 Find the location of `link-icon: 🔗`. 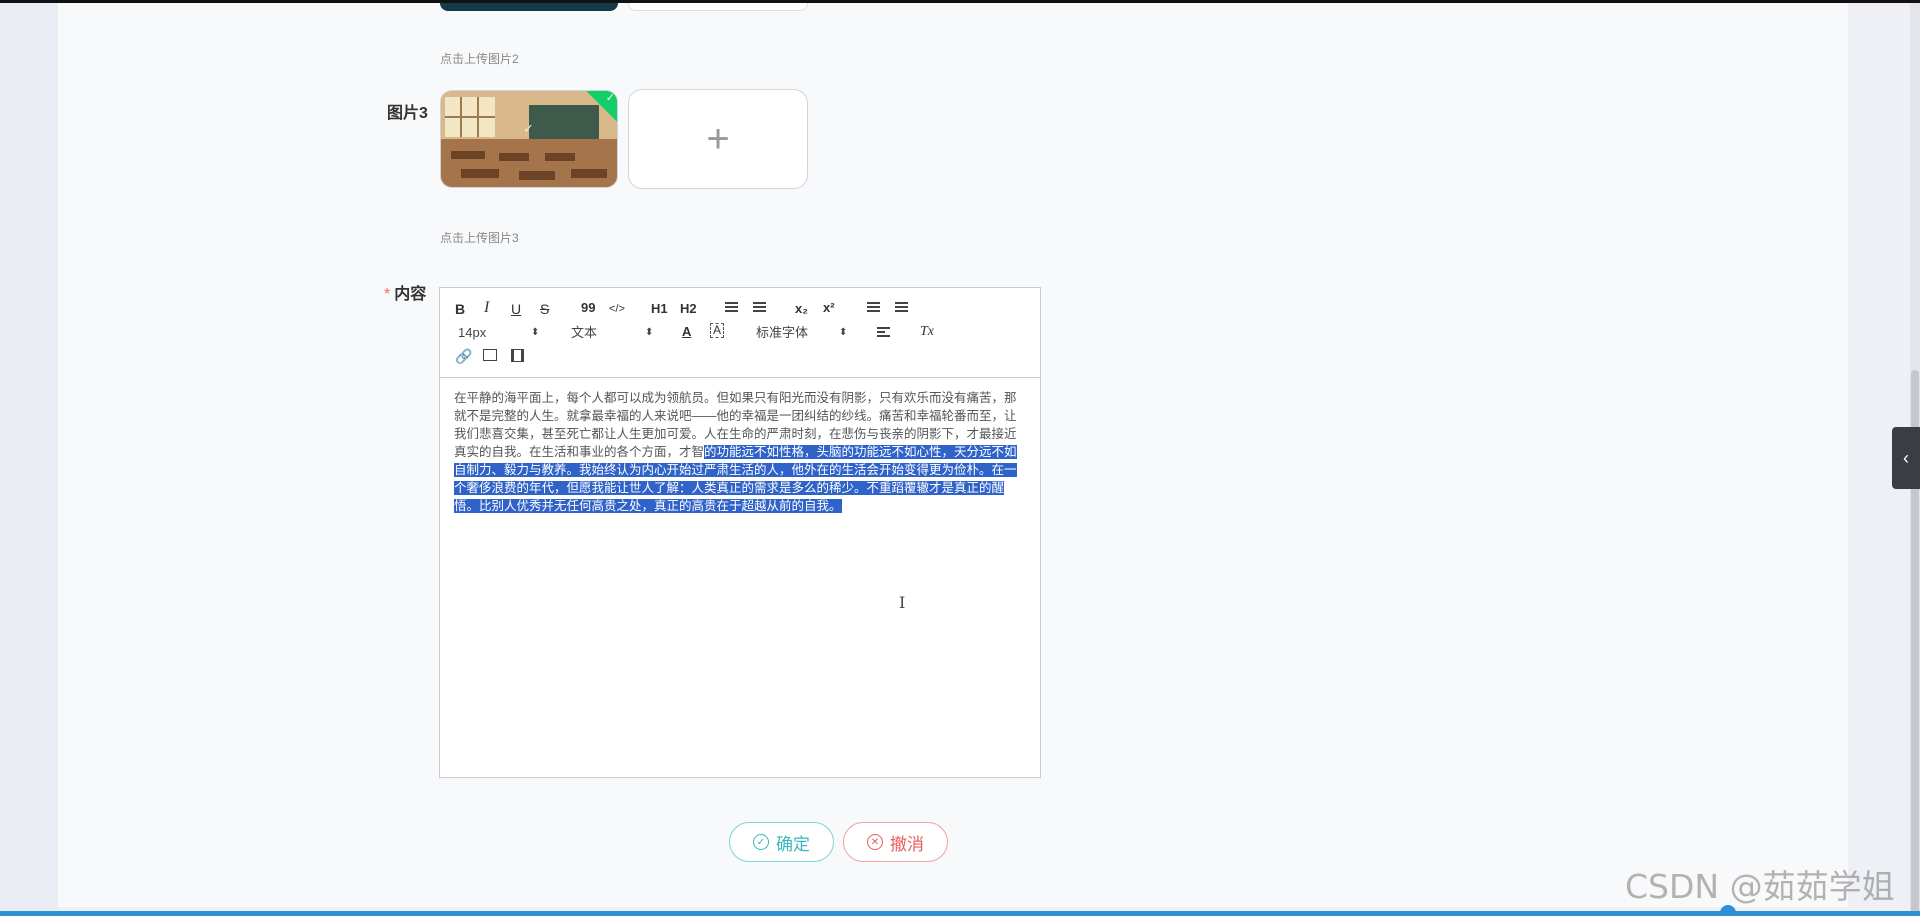

link-icon: 🔗 is located at coordinates (463, 356).